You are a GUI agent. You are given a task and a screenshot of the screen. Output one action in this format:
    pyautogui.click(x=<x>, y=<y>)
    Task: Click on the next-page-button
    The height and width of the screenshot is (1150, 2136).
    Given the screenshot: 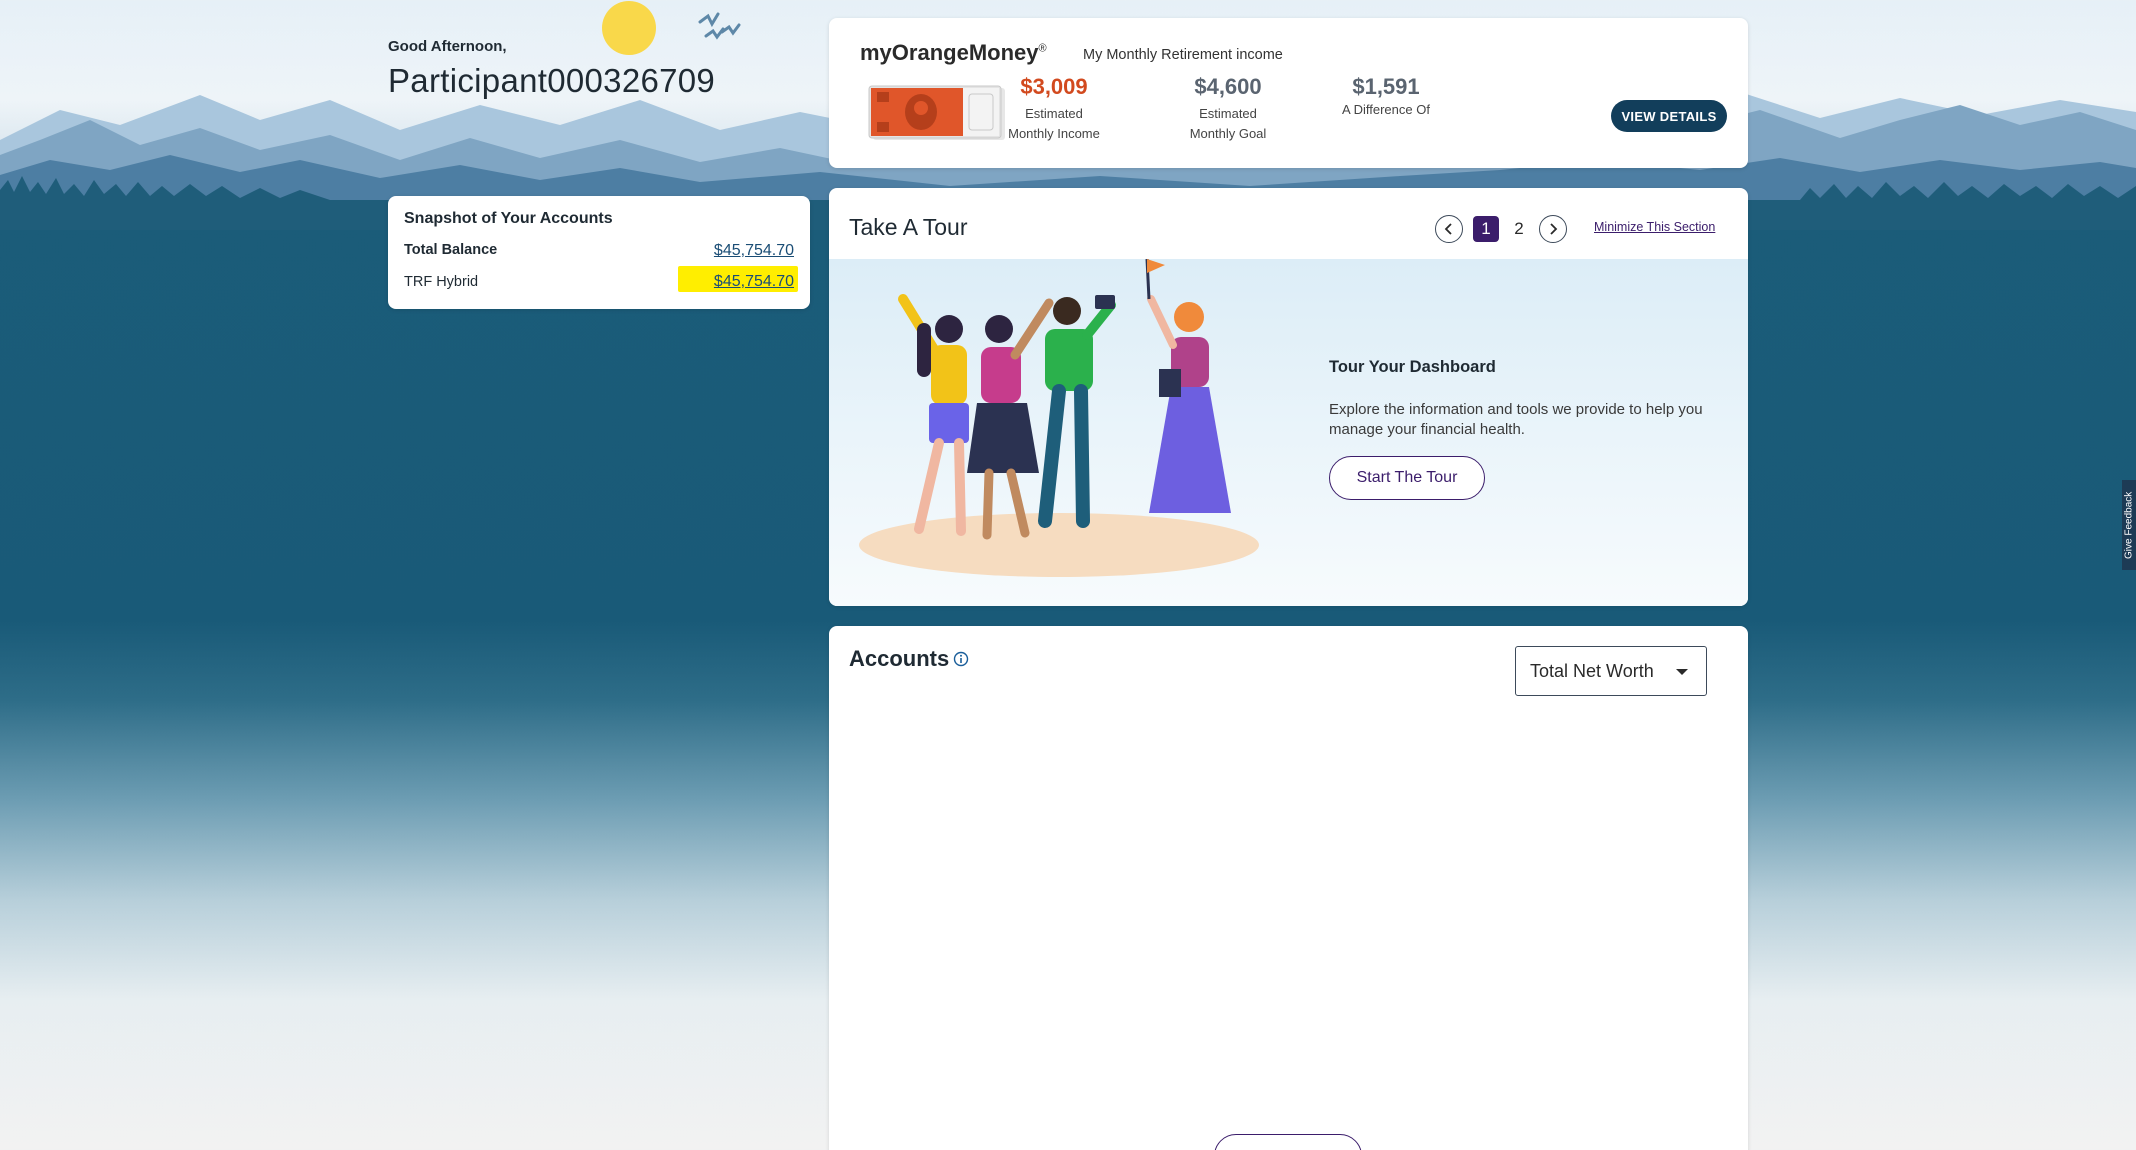 What is the action you would take?
    pyautogui.click(x=1553, y=229)
    